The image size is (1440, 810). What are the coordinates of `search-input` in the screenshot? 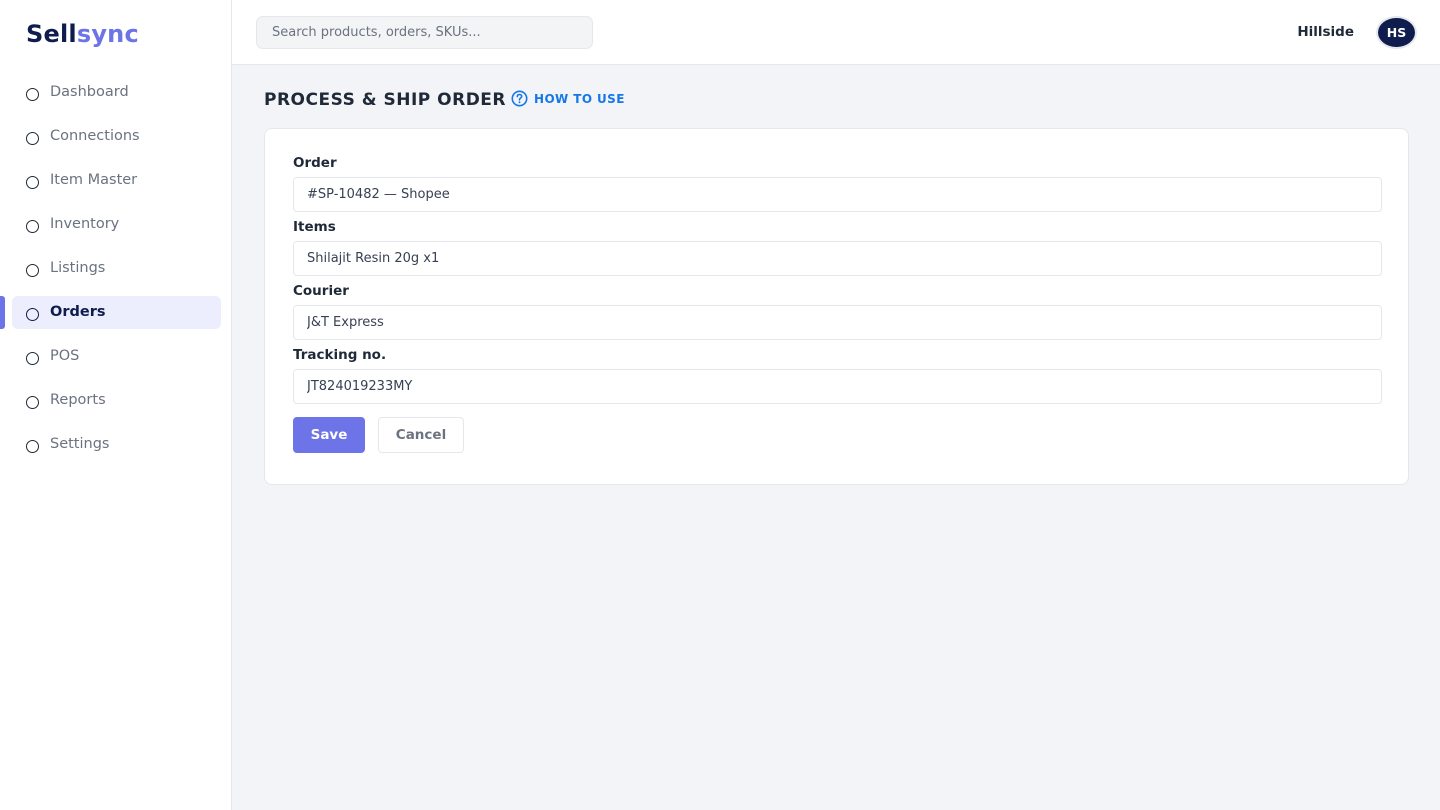 It's located at (424, 32).